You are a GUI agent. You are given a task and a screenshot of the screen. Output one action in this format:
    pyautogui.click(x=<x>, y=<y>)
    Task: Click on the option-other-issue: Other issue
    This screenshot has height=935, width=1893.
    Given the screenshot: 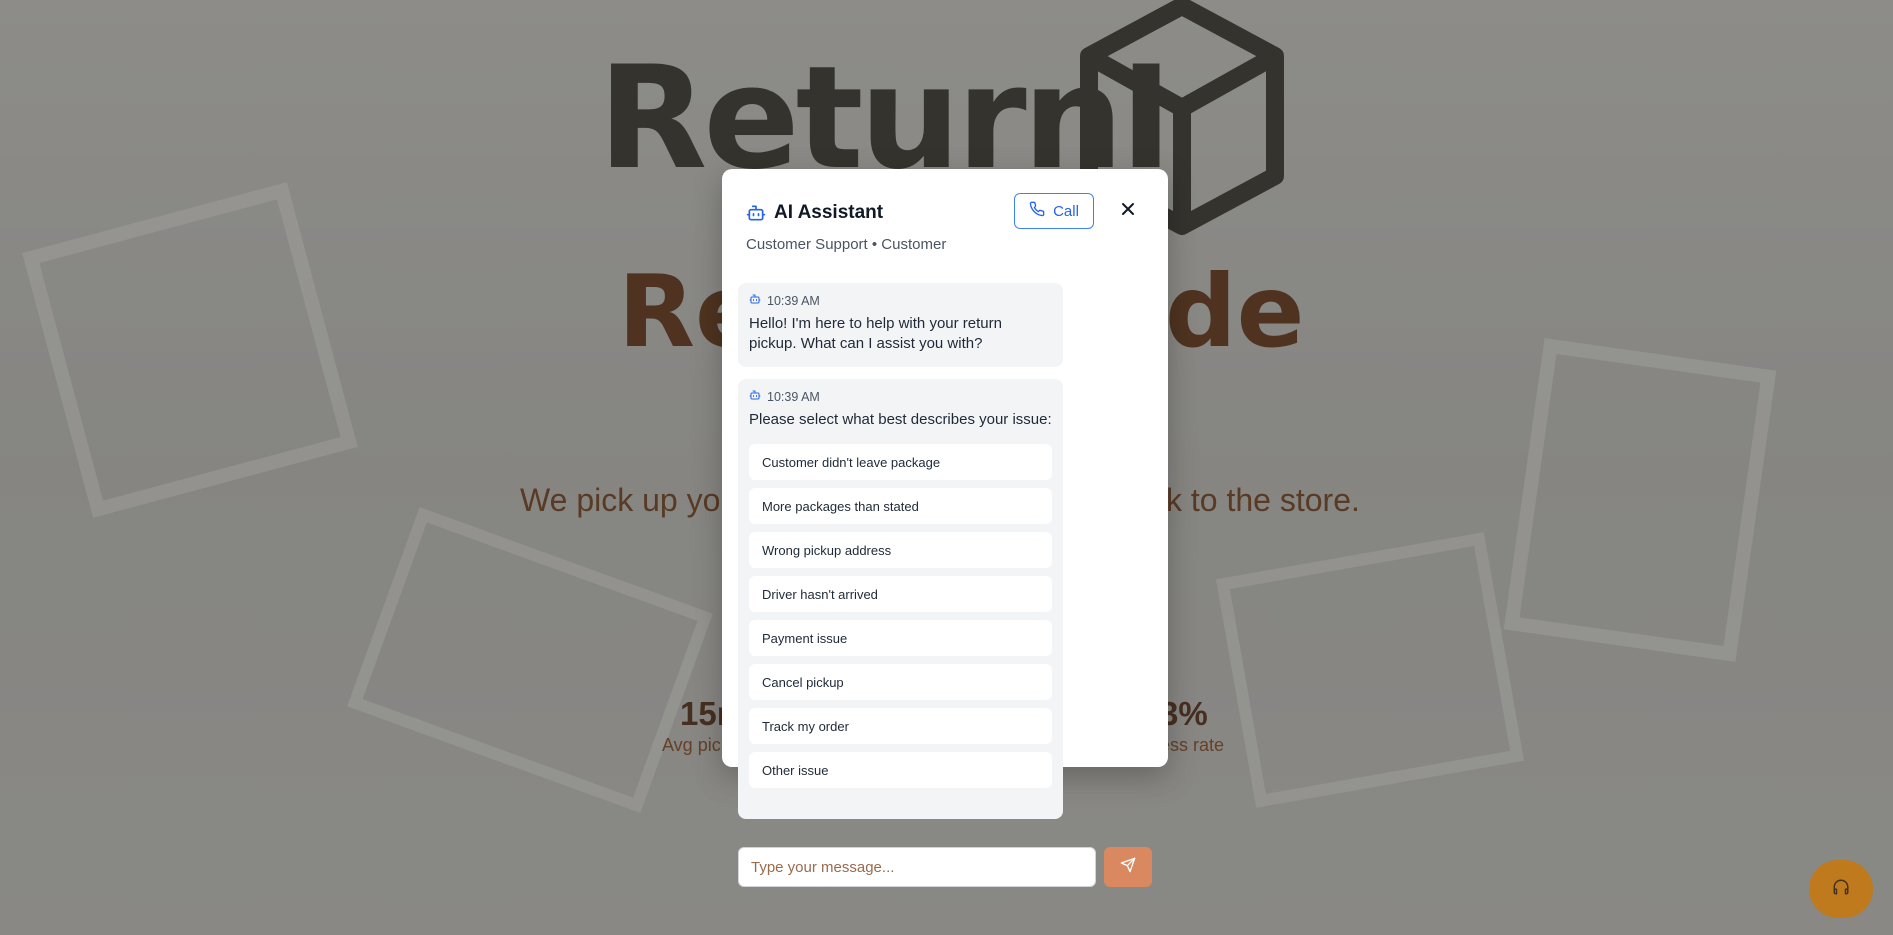 What is the action you would take?
    pyautogui.click(x=900, y=770)
    